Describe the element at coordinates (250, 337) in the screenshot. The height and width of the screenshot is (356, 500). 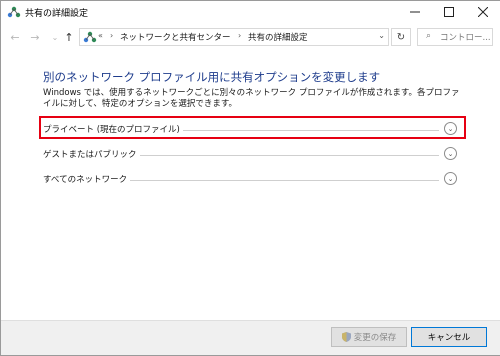
I see `footer-bar: 変更の保存 キャンセル` at that location.